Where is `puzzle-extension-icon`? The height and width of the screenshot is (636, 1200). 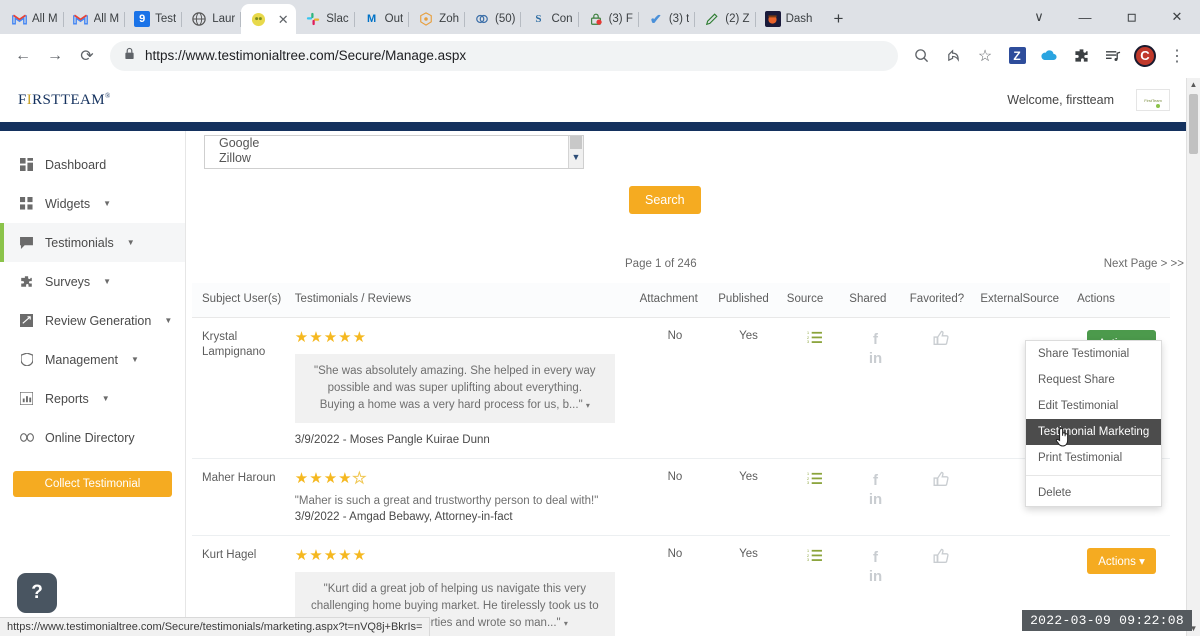
puzzle-extension-icon is located at coordinates (1081, 56).